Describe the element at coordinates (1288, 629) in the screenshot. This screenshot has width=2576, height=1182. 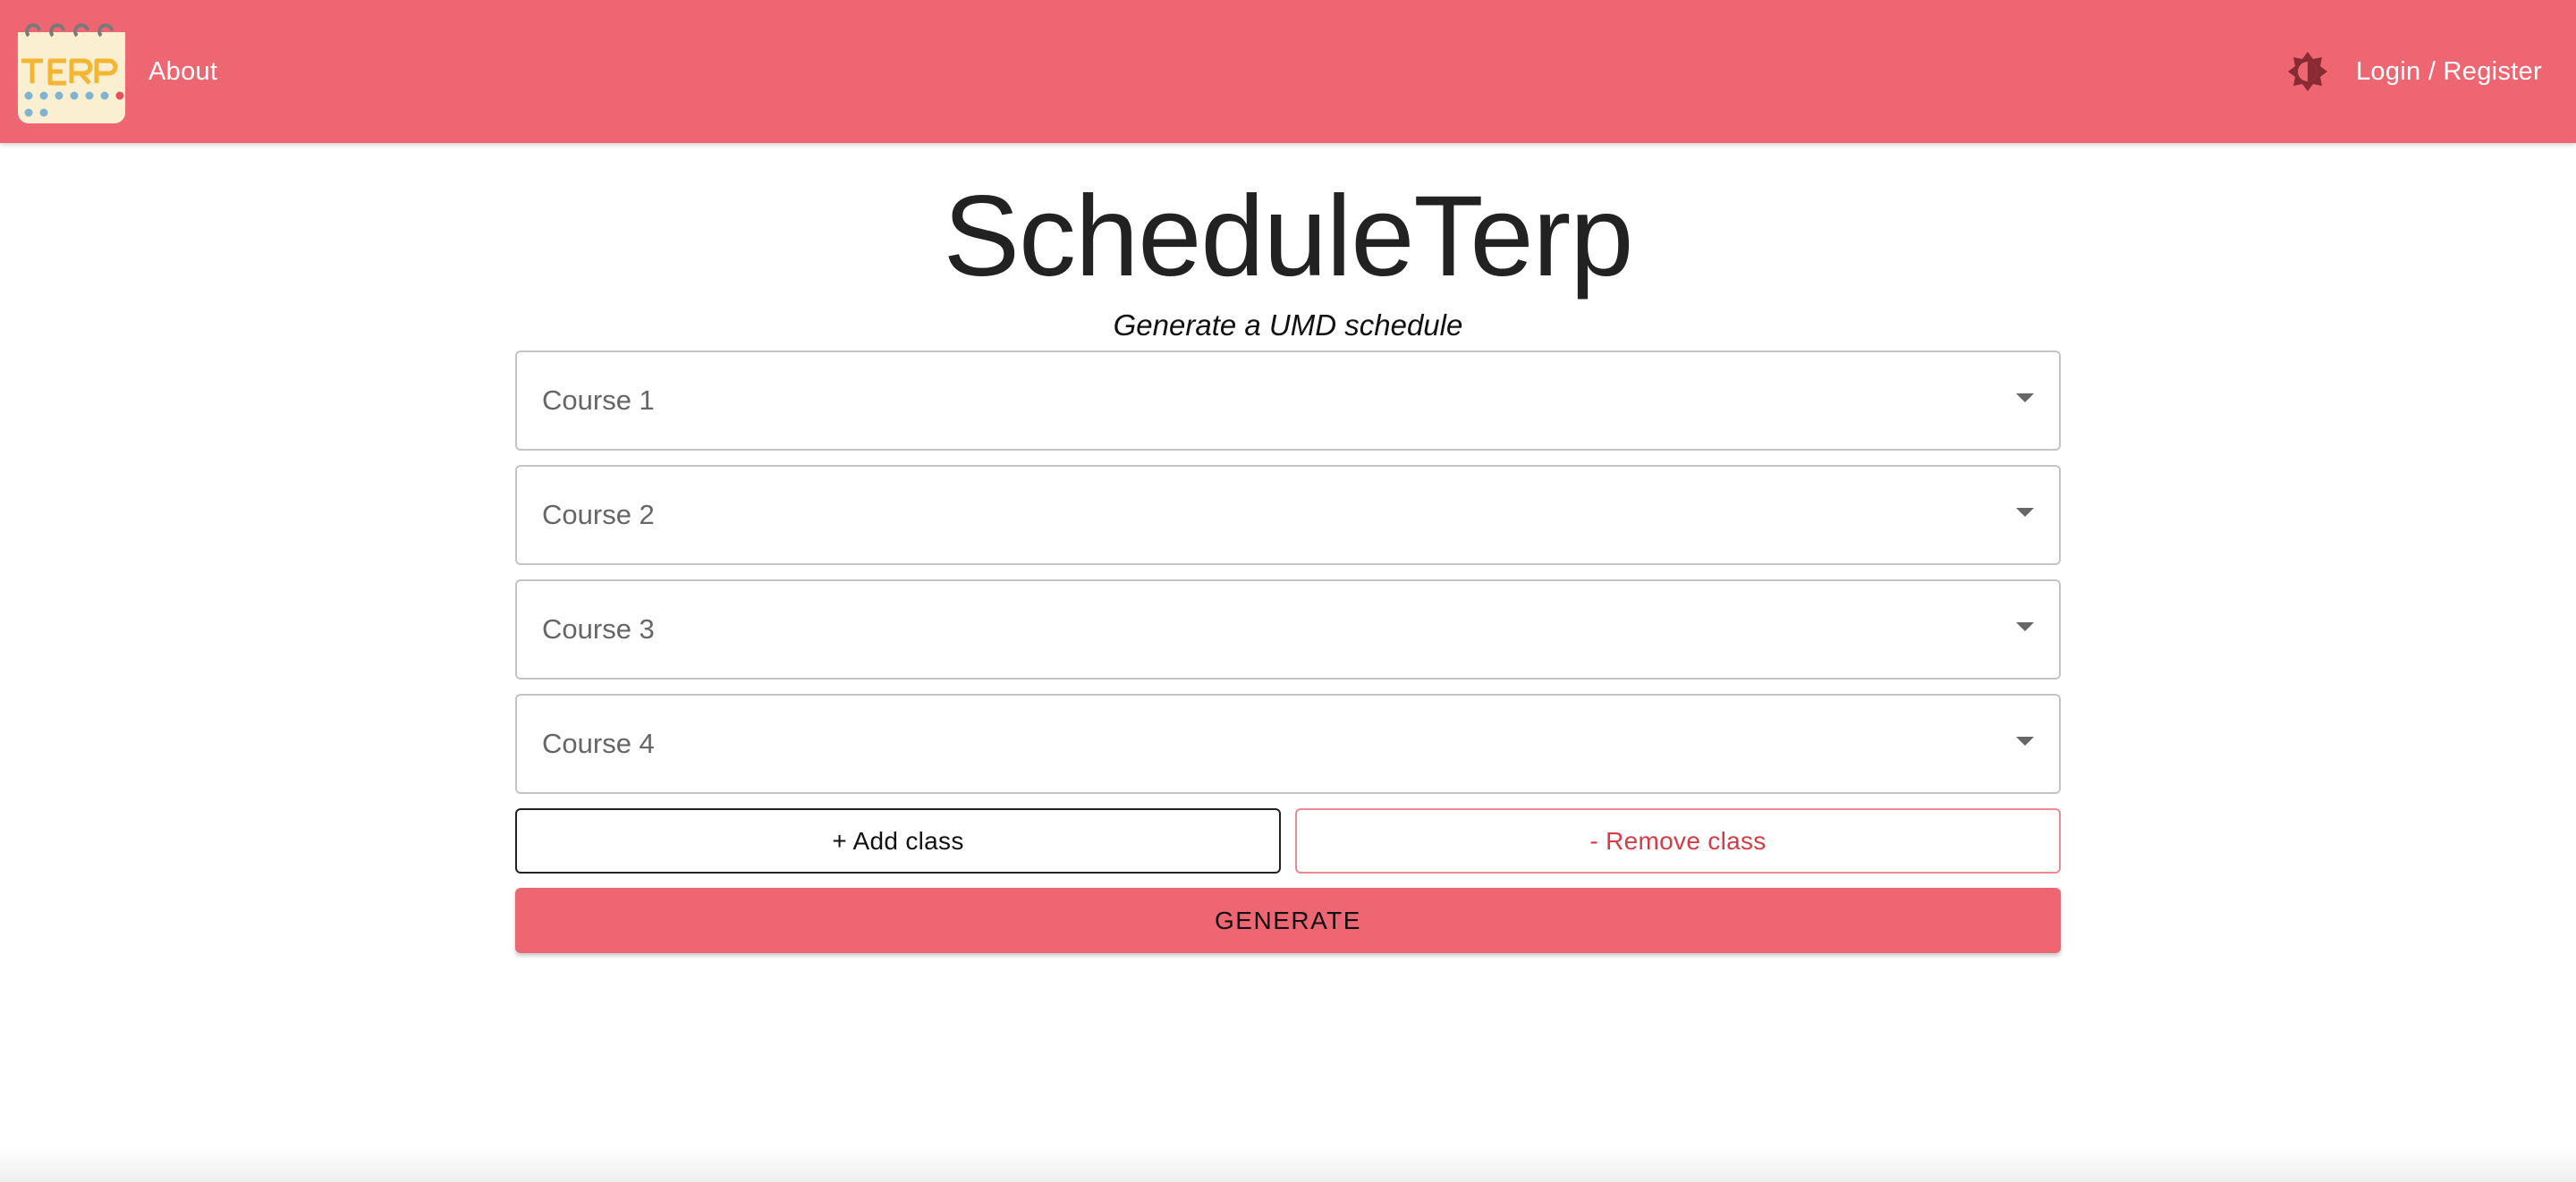
I see `course-select-3: Course 3` at that location.